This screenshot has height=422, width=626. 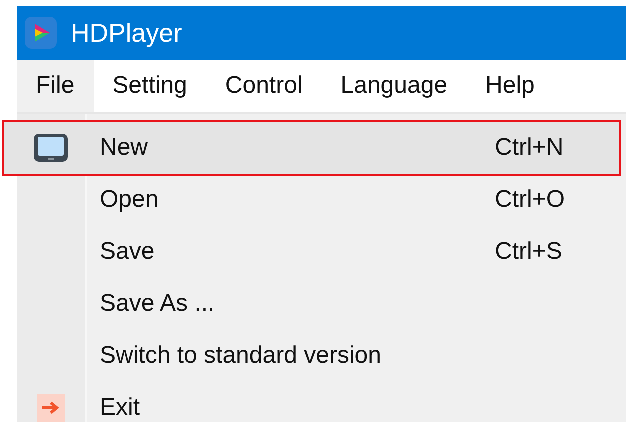 What do you see at coordinates (510, 86) in the screenshot?
I see `menu-item: Help` at bounding box center [510, 86].